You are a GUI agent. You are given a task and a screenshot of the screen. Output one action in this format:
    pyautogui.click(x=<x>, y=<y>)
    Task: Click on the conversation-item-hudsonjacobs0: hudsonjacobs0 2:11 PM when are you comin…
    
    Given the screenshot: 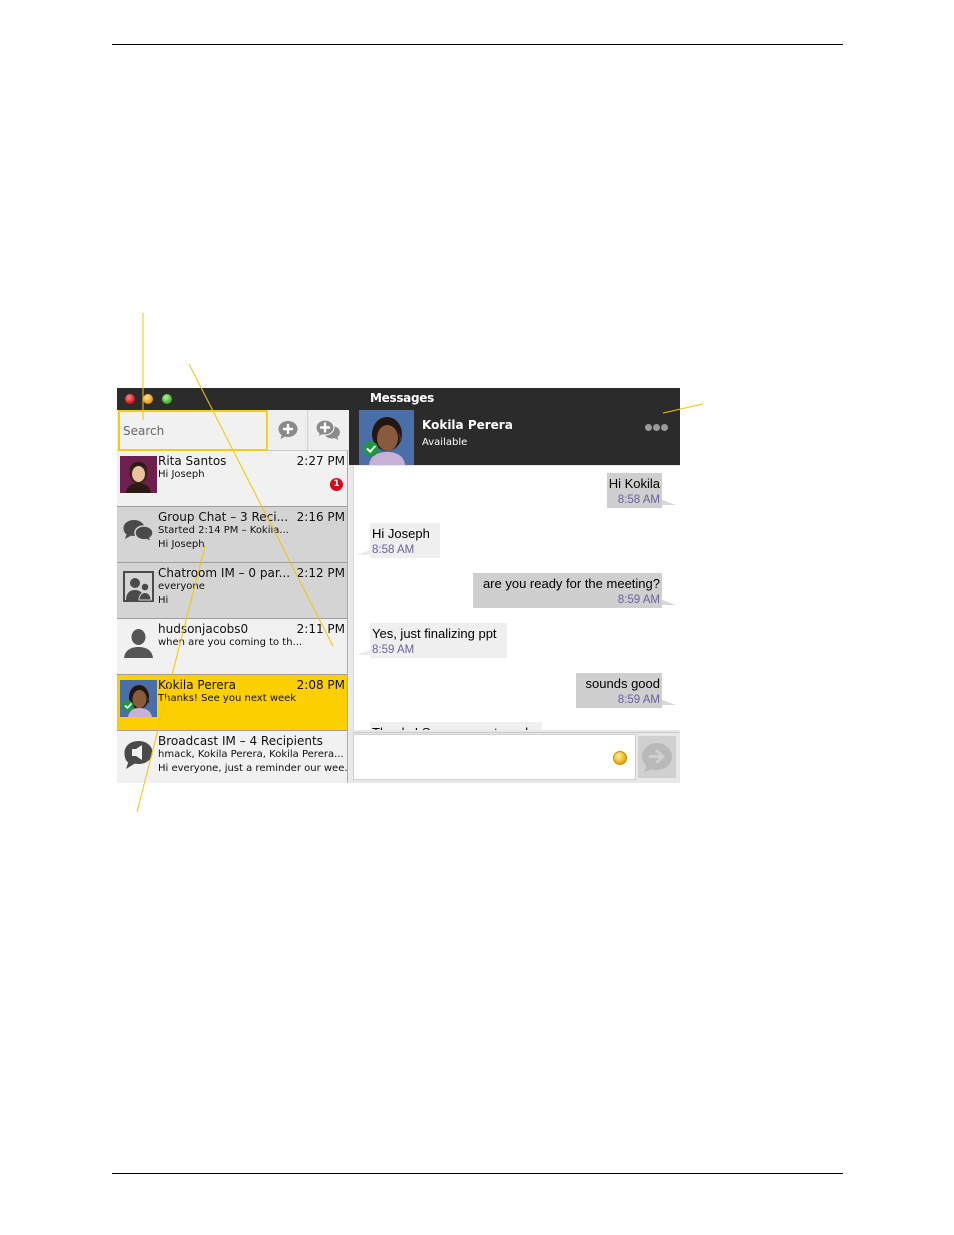 What is the action you would take?
    pyautogui.click(x=232, y=647)
    